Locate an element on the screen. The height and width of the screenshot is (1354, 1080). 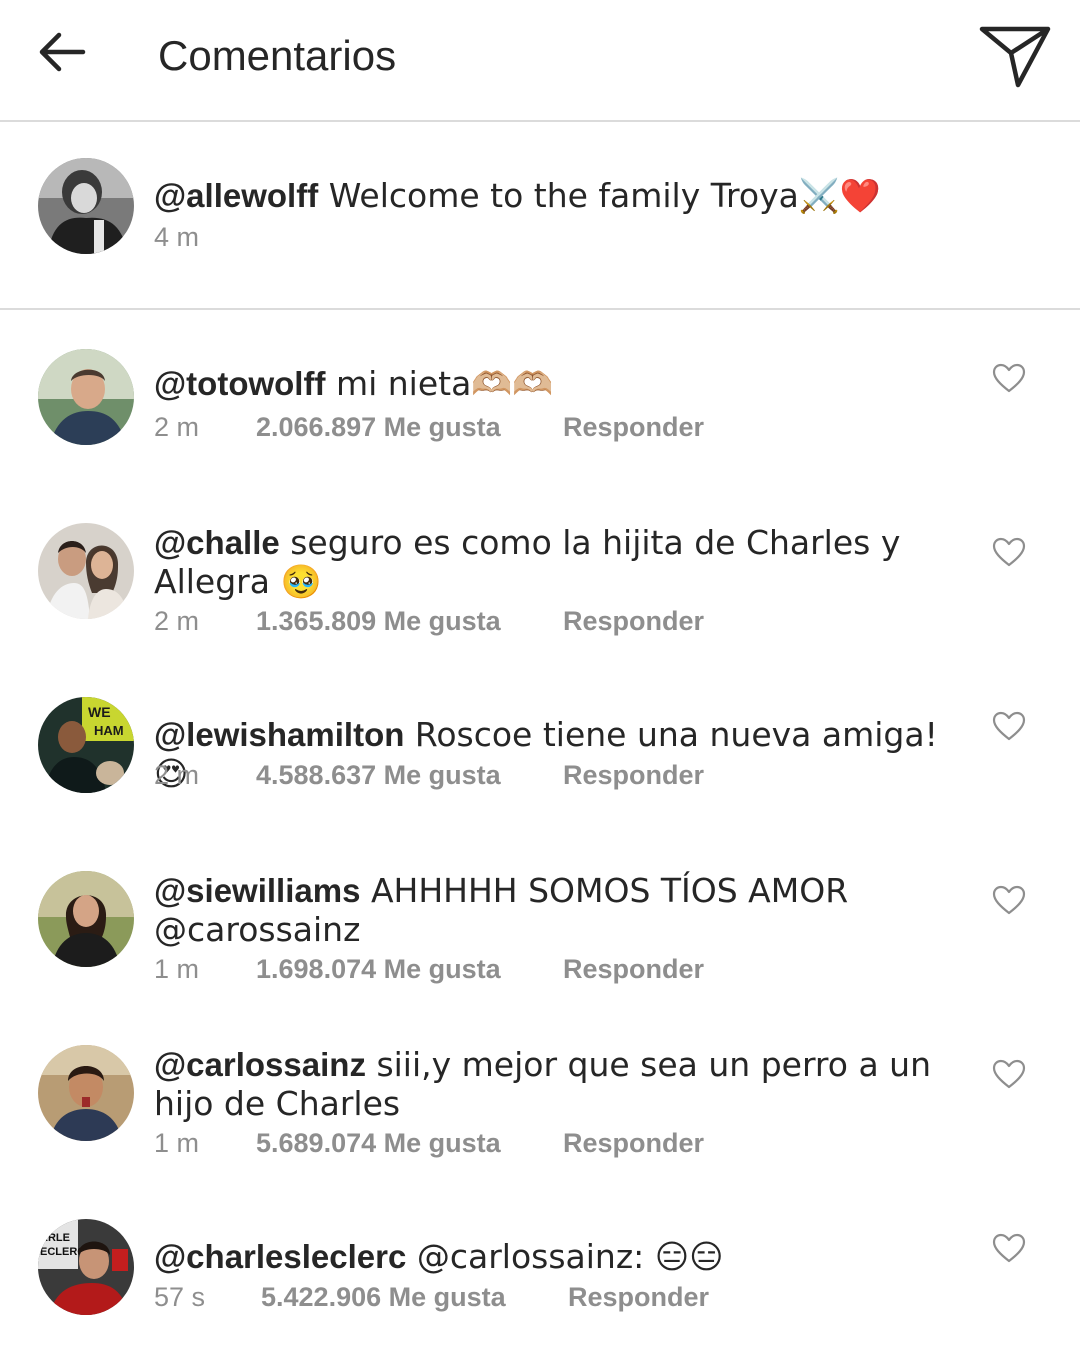
comment-username: @totowolff is located at coordinates (239, 383).